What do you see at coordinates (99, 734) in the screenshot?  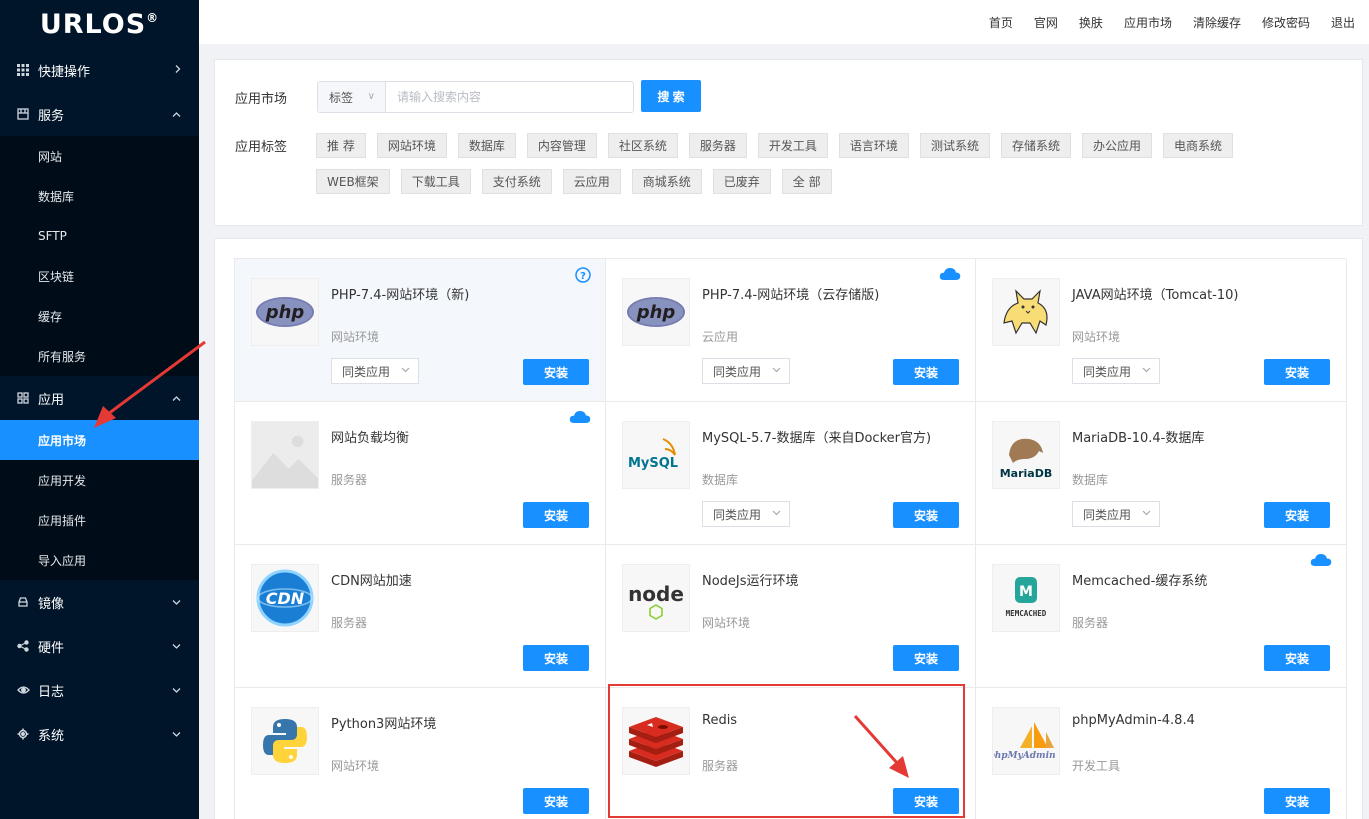 I see `sidebar-group-6: 系统` at bounding box center [99, 734].